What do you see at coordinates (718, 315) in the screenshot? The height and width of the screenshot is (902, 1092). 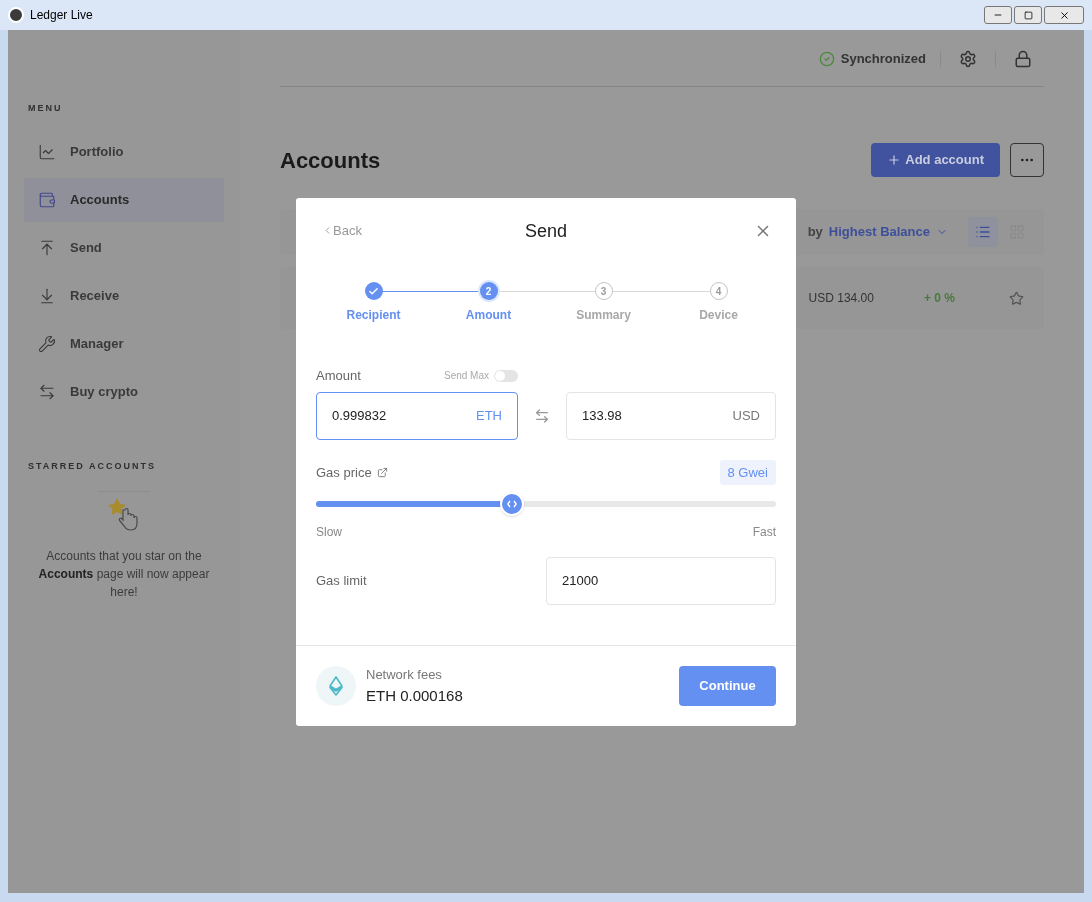 I see `step-label: Device` at bounding box center [718, 315].